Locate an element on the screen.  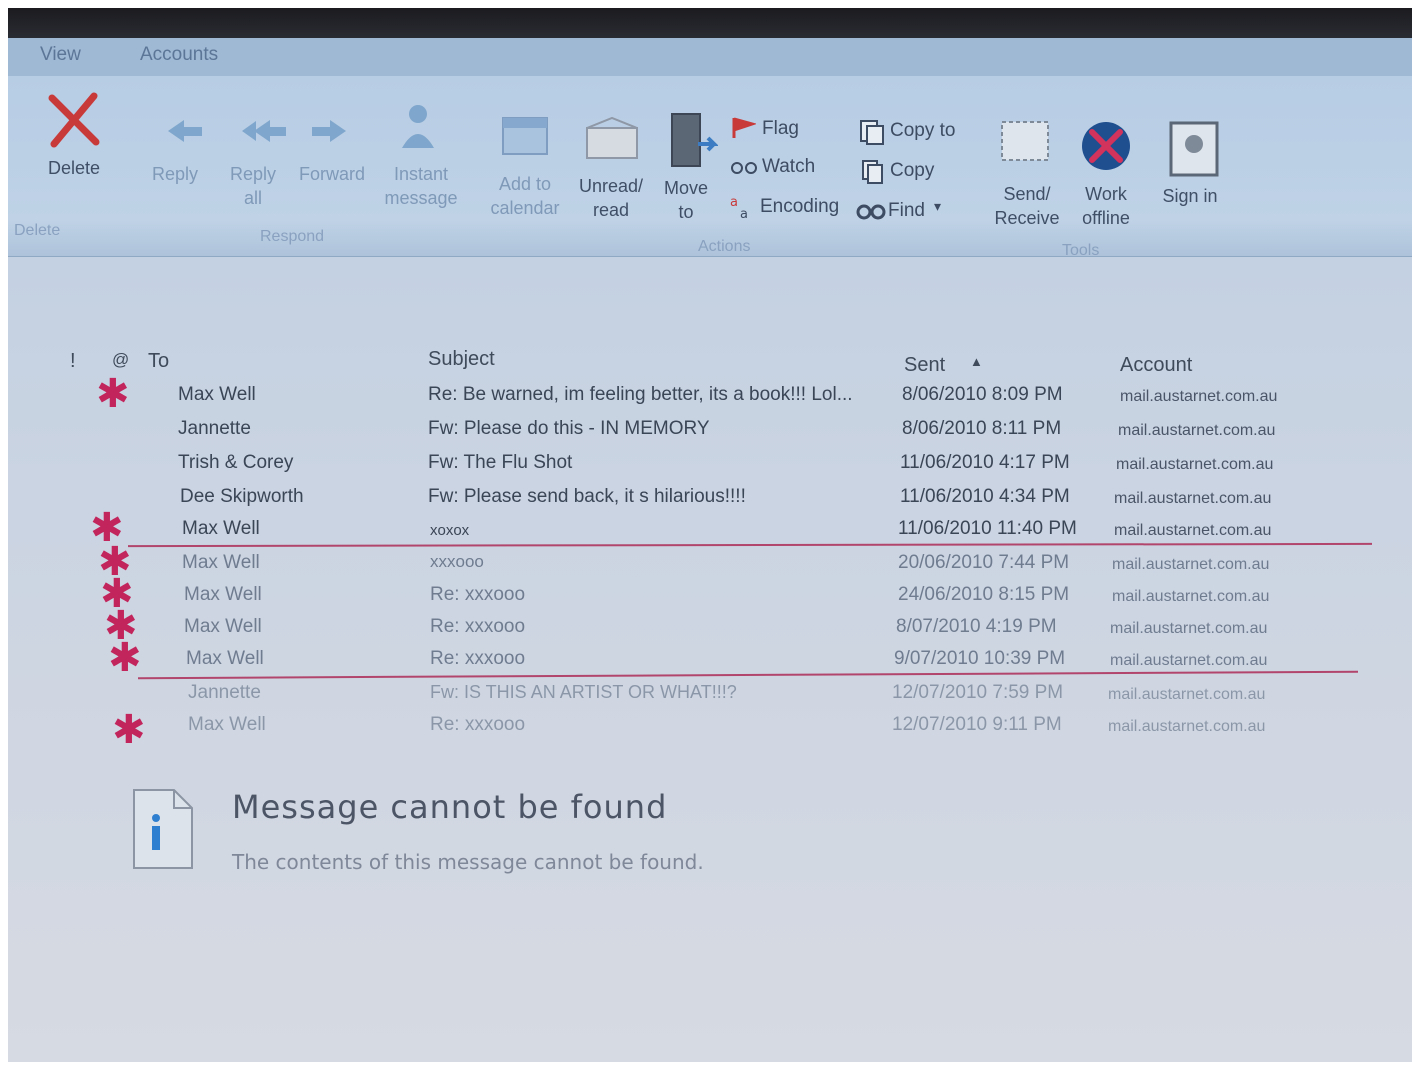
sent-cell: 8/07/2010 4:19 PM is located at coordinates (976, 626).